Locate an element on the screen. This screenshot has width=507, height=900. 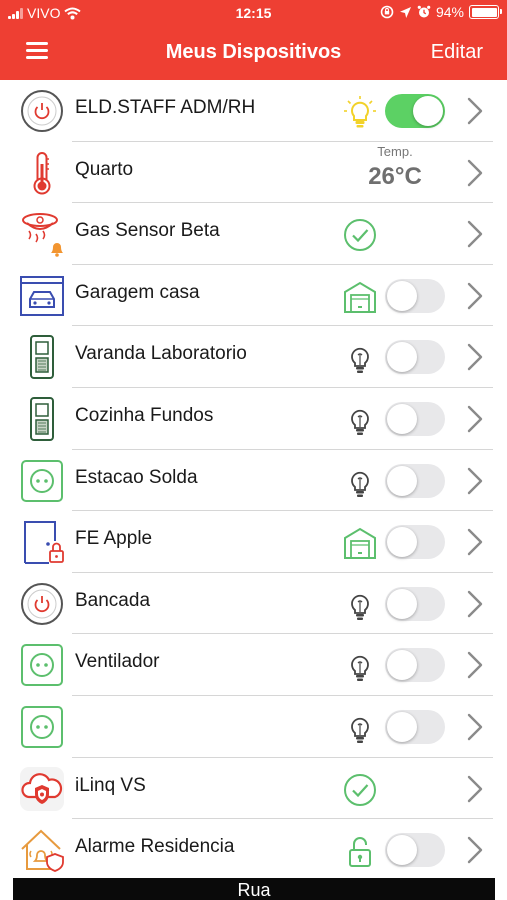
device-row: ELD.STAFF ADM/RH is located at coordinates (253, 111).